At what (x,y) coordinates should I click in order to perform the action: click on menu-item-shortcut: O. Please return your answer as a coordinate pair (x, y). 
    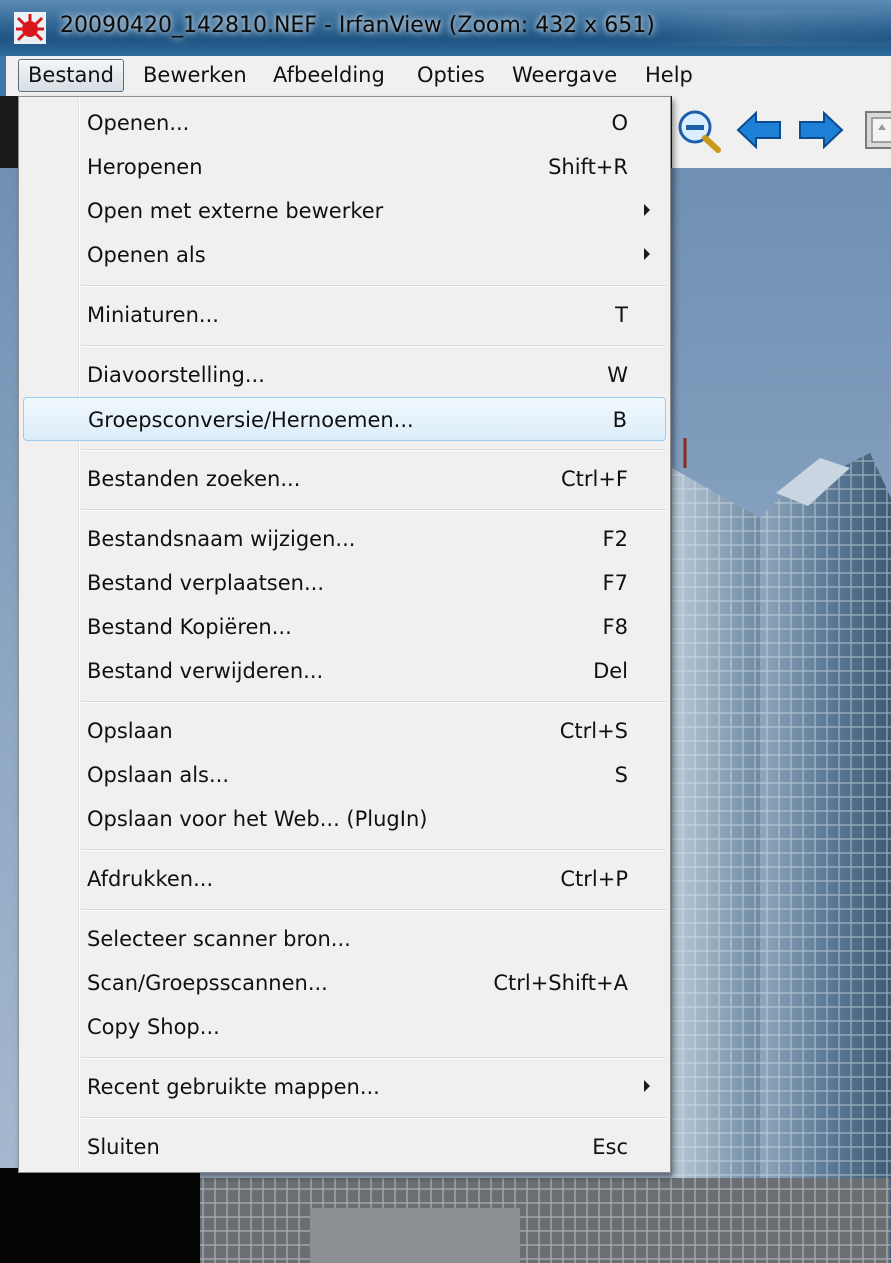
    Looking at the image, I should click on (619, 123).